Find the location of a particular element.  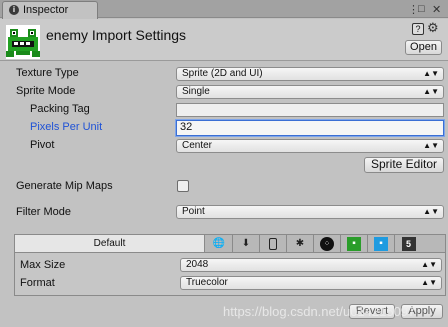

sprite-mode-label: Sprite Mode is located at coordinates (46, 91).